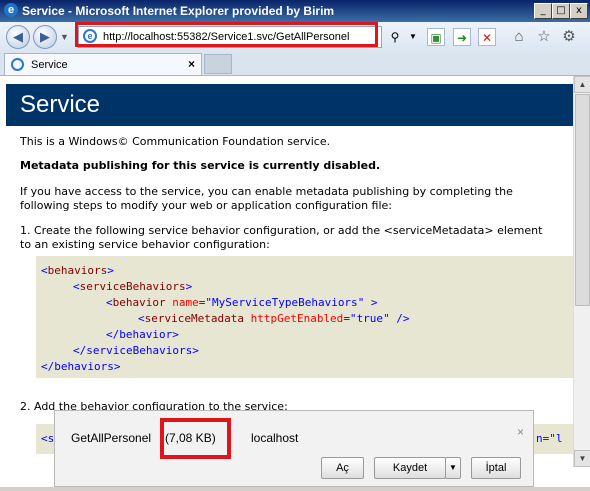 The height and width of the screenshot is (491, 590). I want to click on new-tab-button, so click(218, 64).